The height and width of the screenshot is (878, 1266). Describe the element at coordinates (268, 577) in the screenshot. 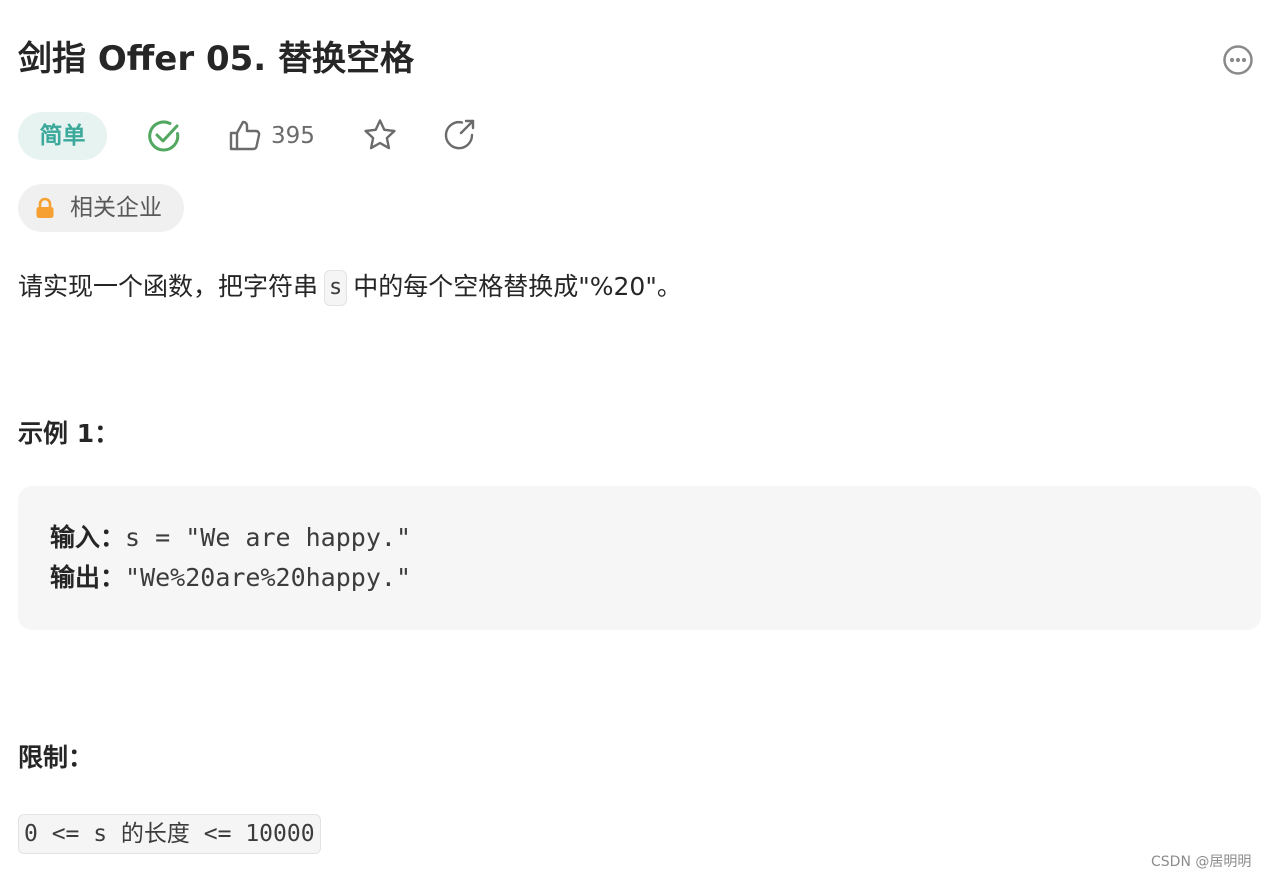

I see `example-output-value: "We%20are%20happy."` at that location.